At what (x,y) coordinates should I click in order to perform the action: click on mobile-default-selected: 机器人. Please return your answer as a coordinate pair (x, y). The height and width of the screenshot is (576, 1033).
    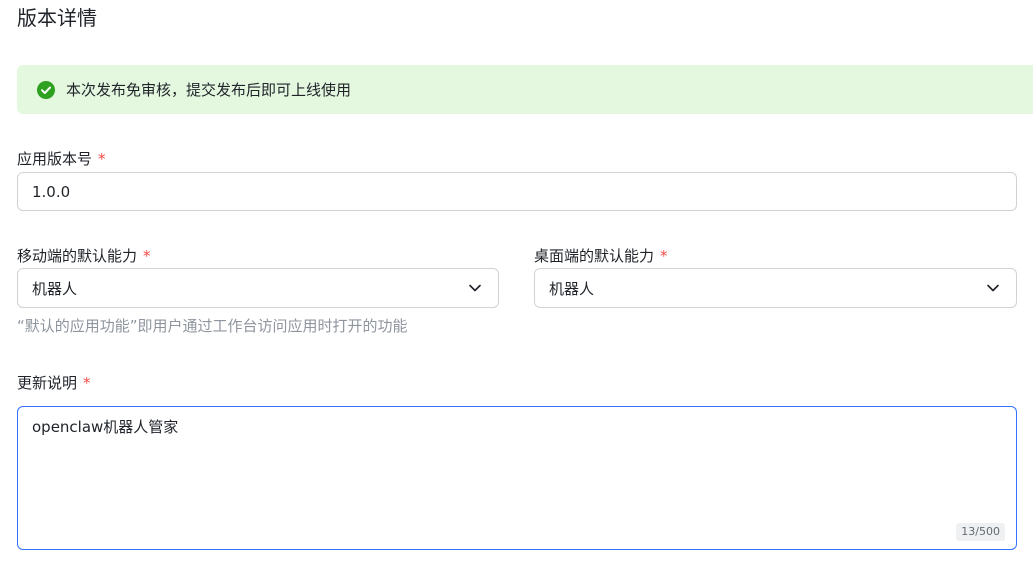
    Looking at the image, I should click on (55, 288).